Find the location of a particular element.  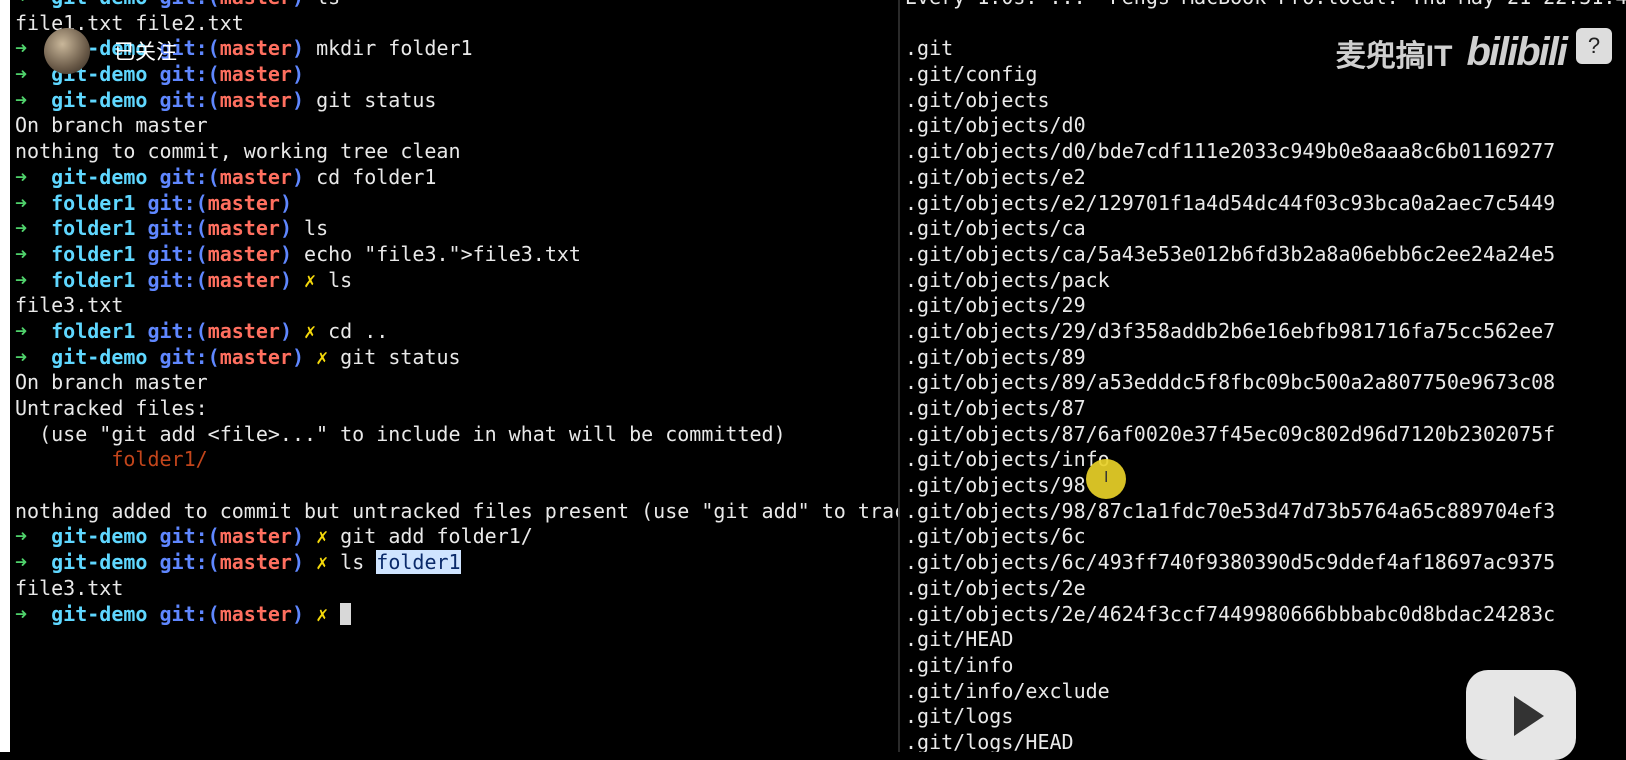

follow-badge: 已关注 is located at coordinates (110, 51).